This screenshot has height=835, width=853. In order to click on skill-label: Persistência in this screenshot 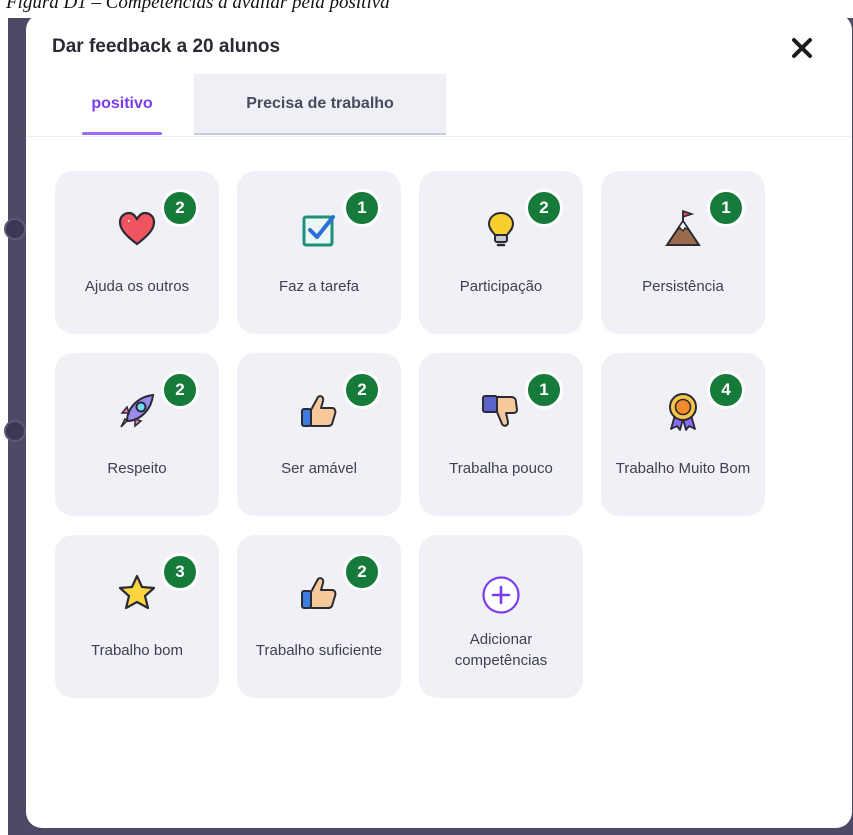, I will do `click(683, 286)`.